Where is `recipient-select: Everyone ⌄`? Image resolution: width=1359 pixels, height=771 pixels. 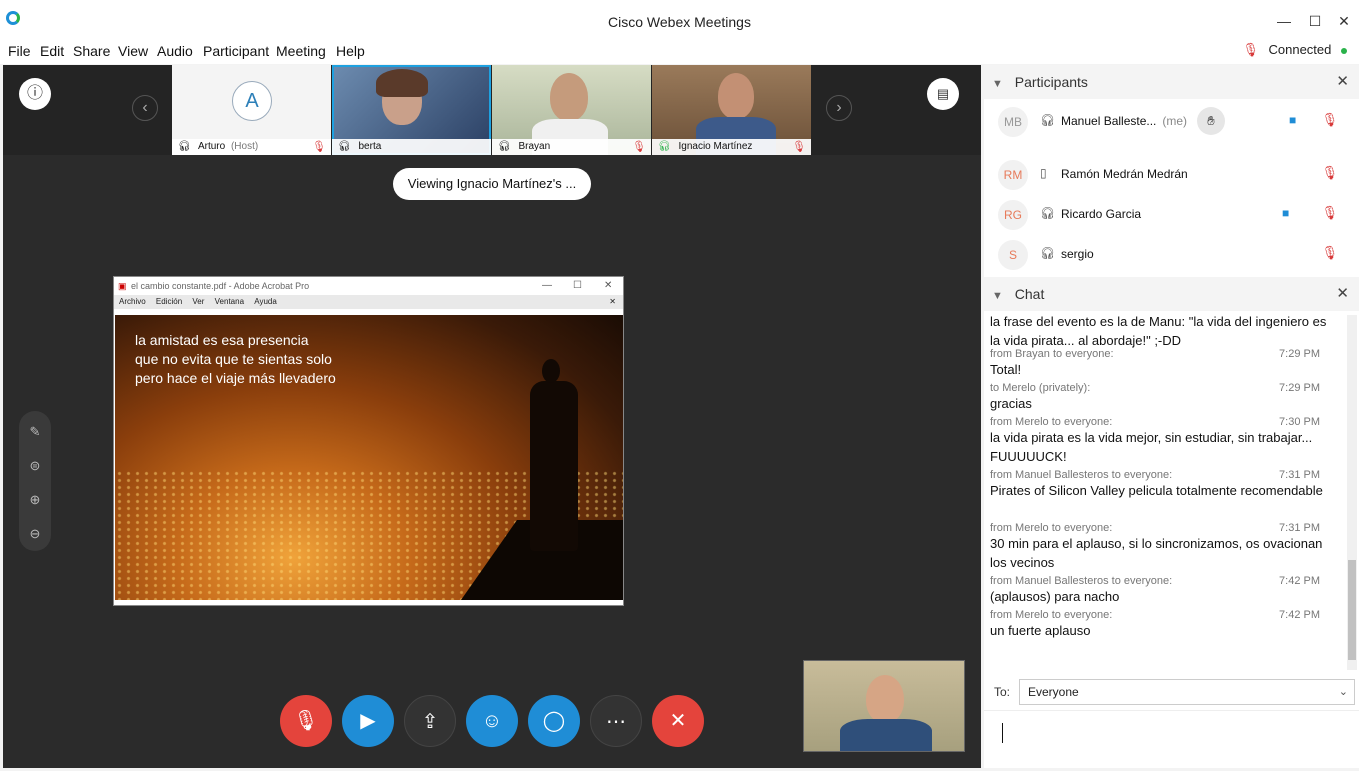
recipient-select: Everyone ⌄ is located at coordinates (1187, 692).